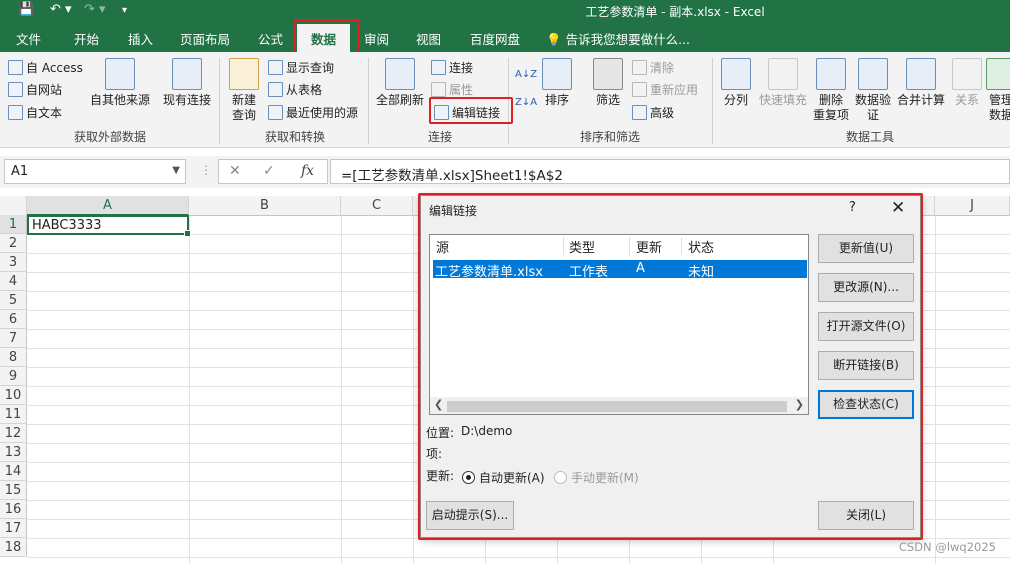 The width and height of the screenshot is (1010, 564). Describe the element at coordinates (13, 433) in the screenshot. I see `row-header: 12` at that location.